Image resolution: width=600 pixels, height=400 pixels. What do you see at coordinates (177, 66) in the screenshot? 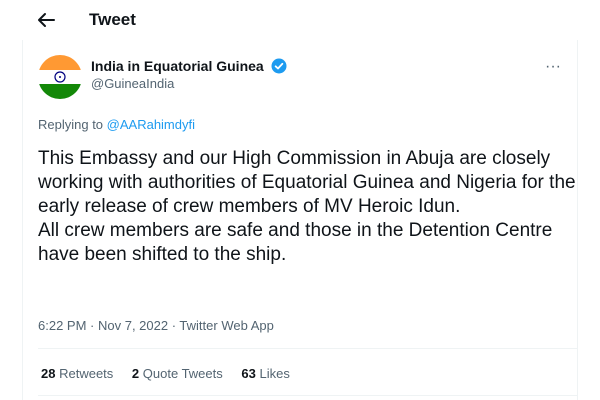
I see `author-display-name: India in Equatorial Guinea` at bounding box center [177, 66].